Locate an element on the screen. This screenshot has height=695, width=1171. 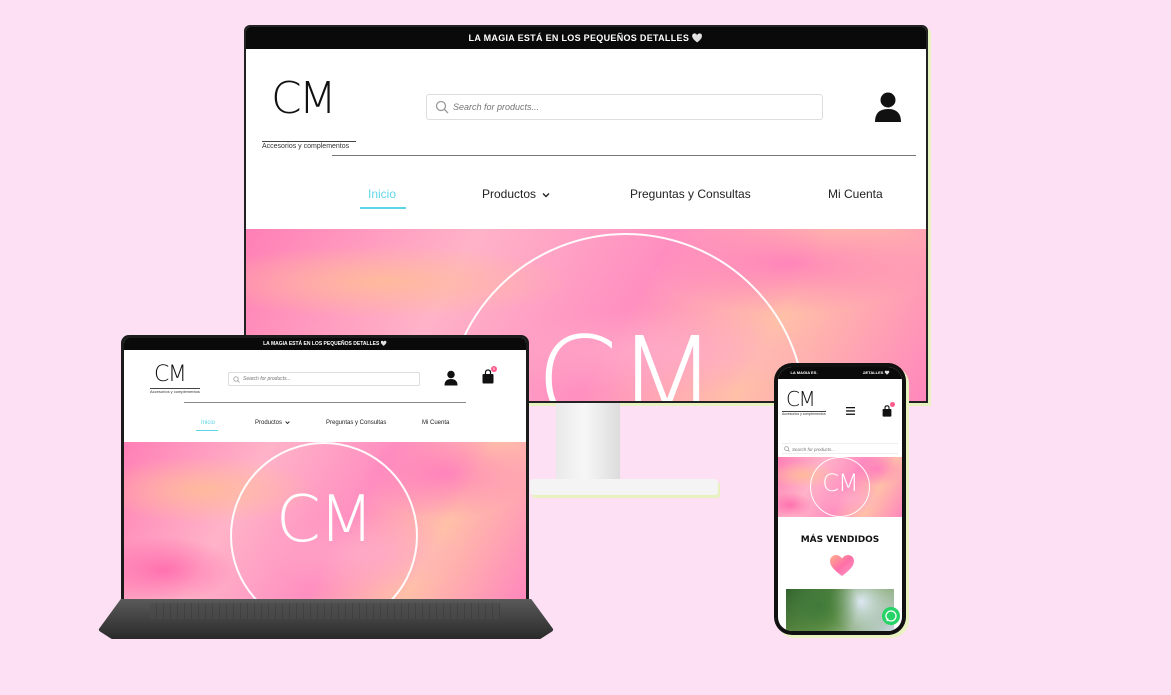
hamburger-menu-icon is located at coordinates (850, 411).